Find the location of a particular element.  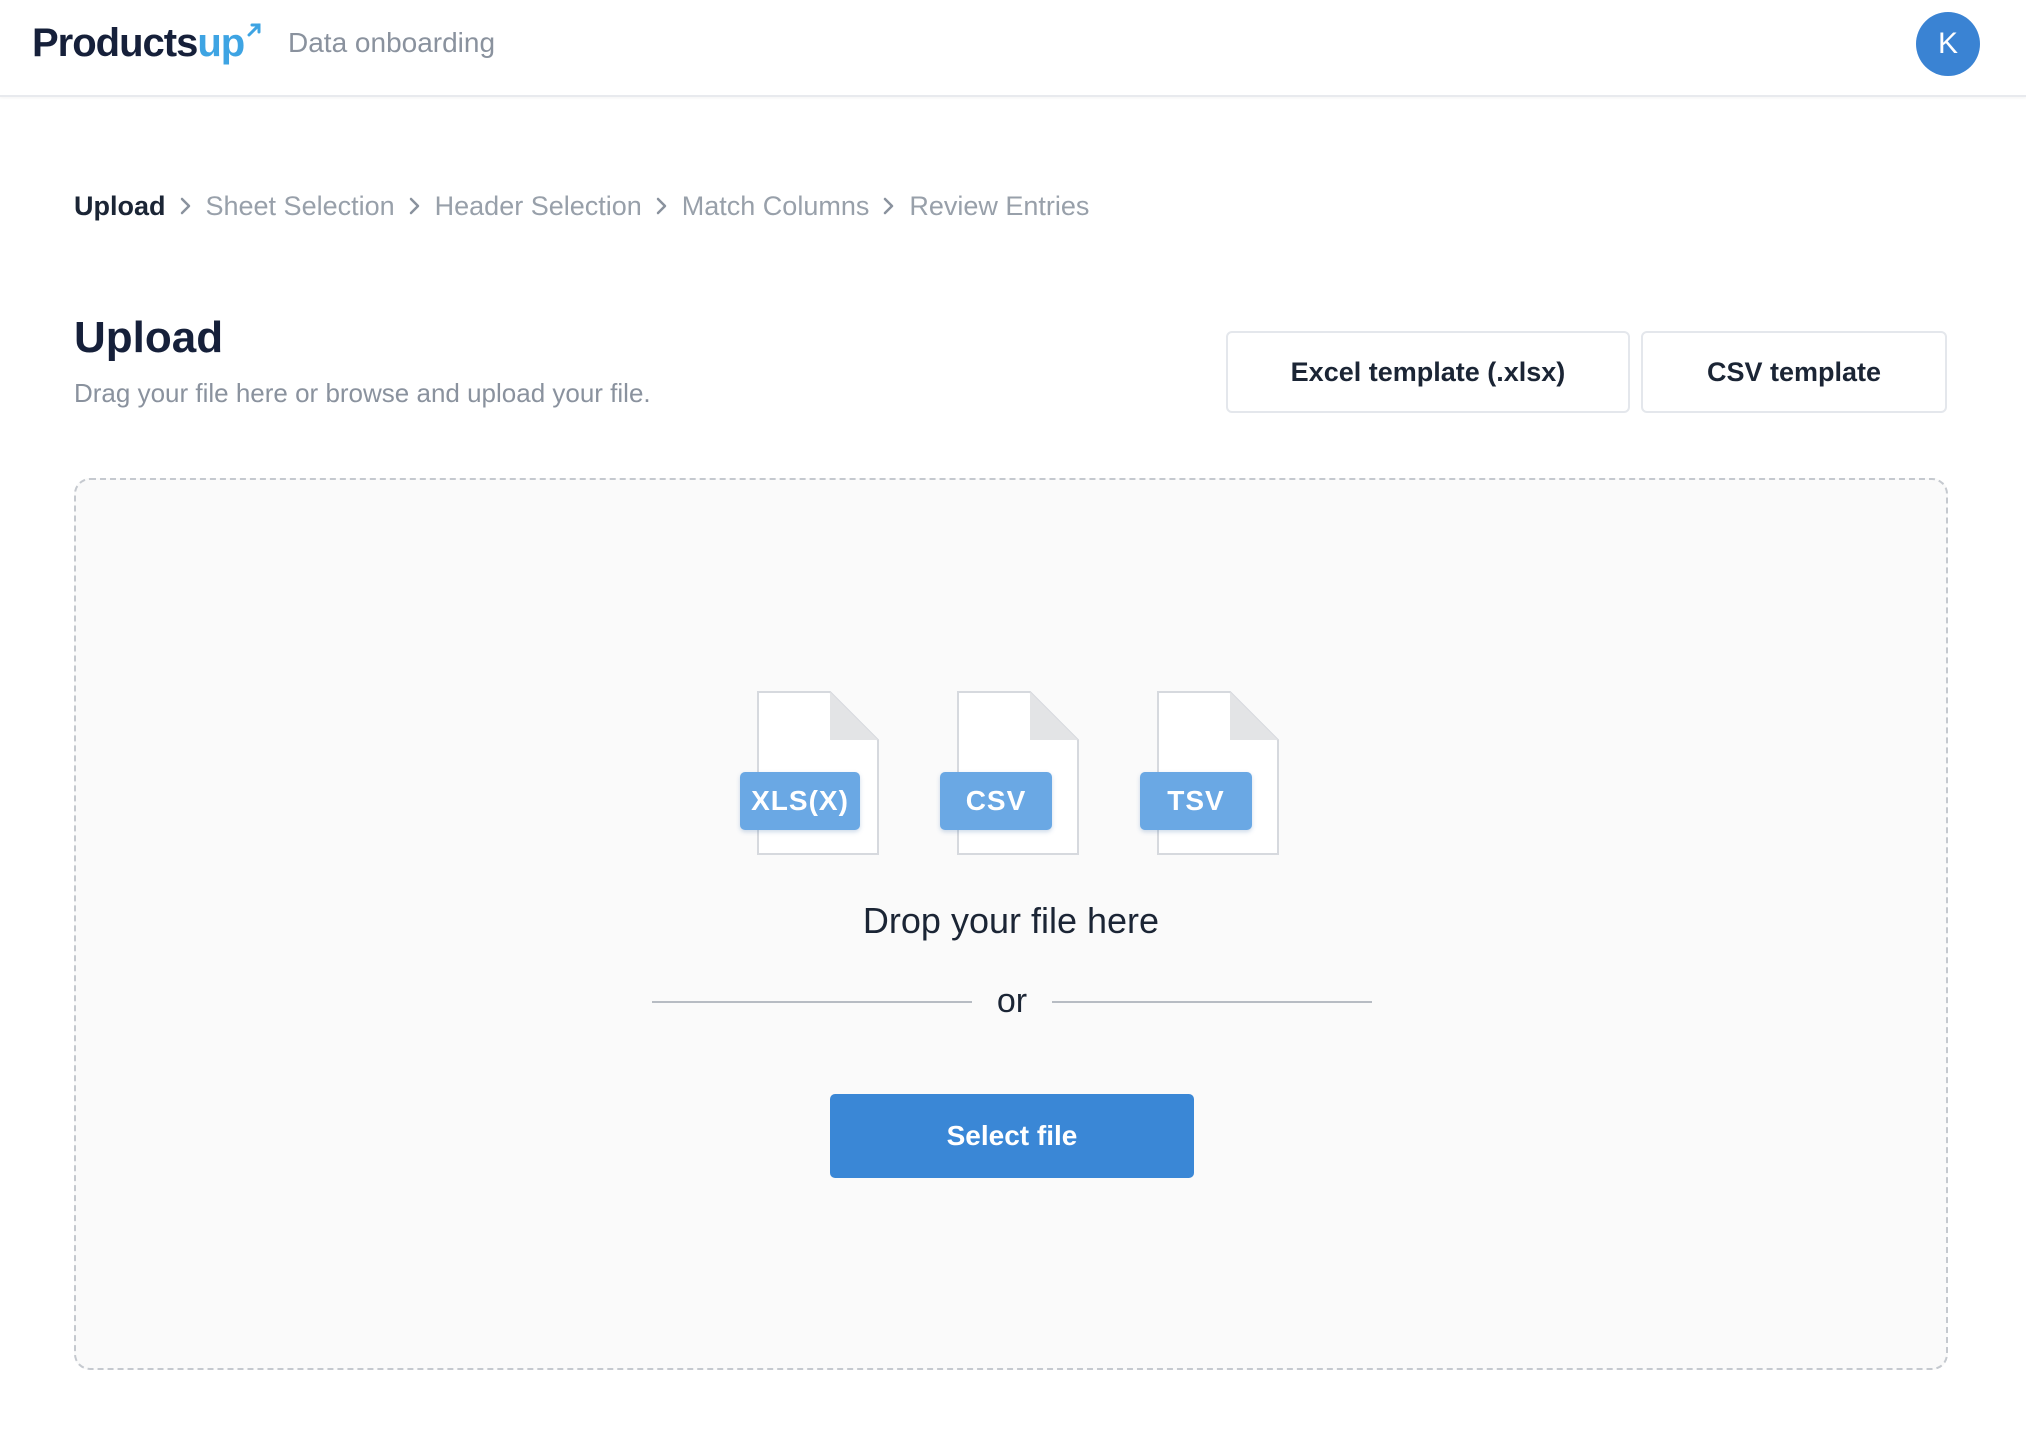

tsv-file-icon: TSV is located at coordinates (1210, 773).